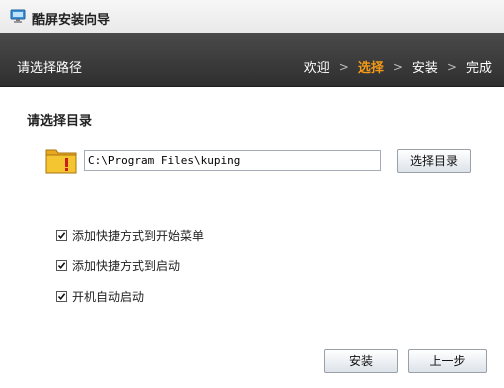 The image size is (504, 388). I want to click on header-title: 请选择路径, so click(50, 68).